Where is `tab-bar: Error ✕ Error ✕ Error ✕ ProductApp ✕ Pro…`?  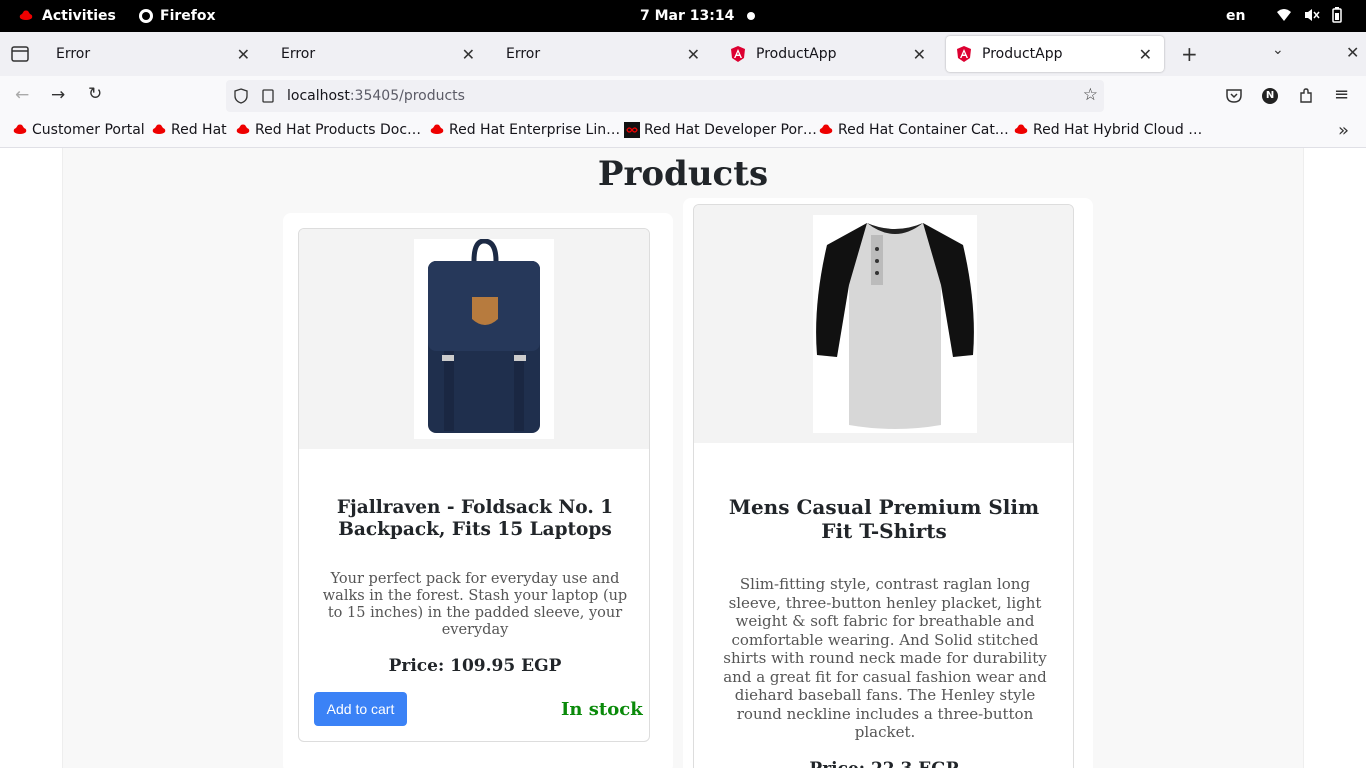 tab-bar: Error ✕ Error ✕ Error ✕ ProductApp ✕ Pro… is located at coordinates (683, 54).